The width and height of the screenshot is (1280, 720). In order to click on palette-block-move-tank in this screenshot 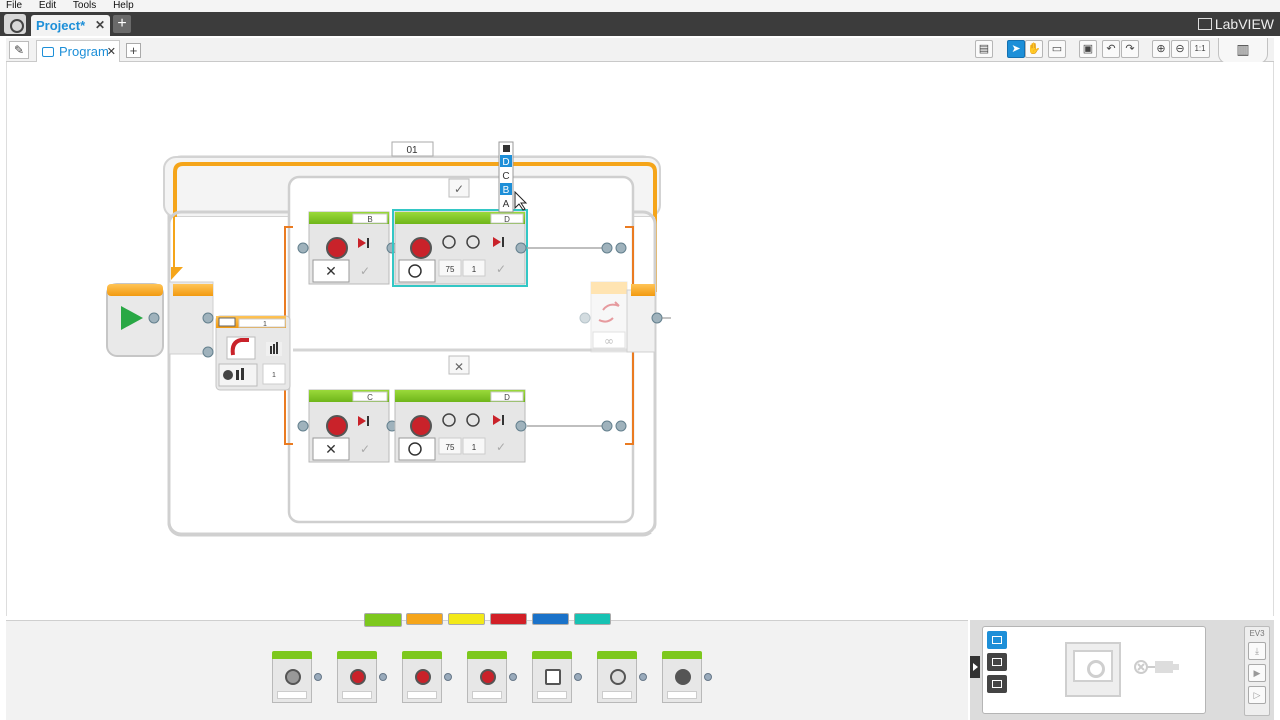, I will do `click(492, 677)`.